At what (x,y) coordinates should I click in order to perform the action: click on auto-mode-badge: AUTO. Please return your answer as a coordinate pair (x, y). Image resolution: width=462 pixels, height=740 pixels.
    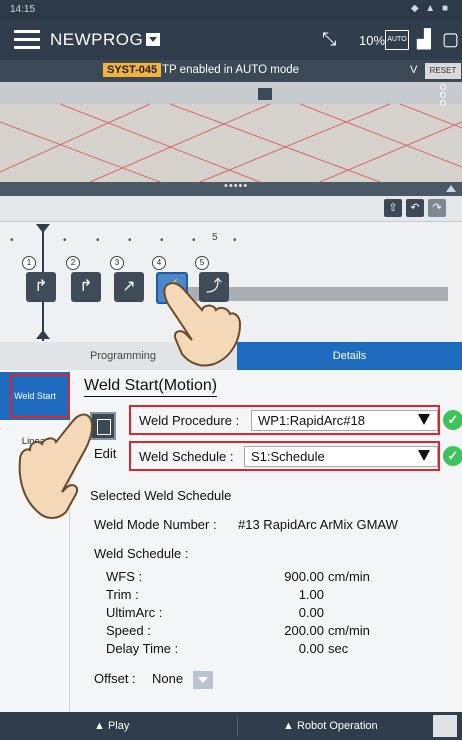
    Looking at the image, I should click on (397, 40).